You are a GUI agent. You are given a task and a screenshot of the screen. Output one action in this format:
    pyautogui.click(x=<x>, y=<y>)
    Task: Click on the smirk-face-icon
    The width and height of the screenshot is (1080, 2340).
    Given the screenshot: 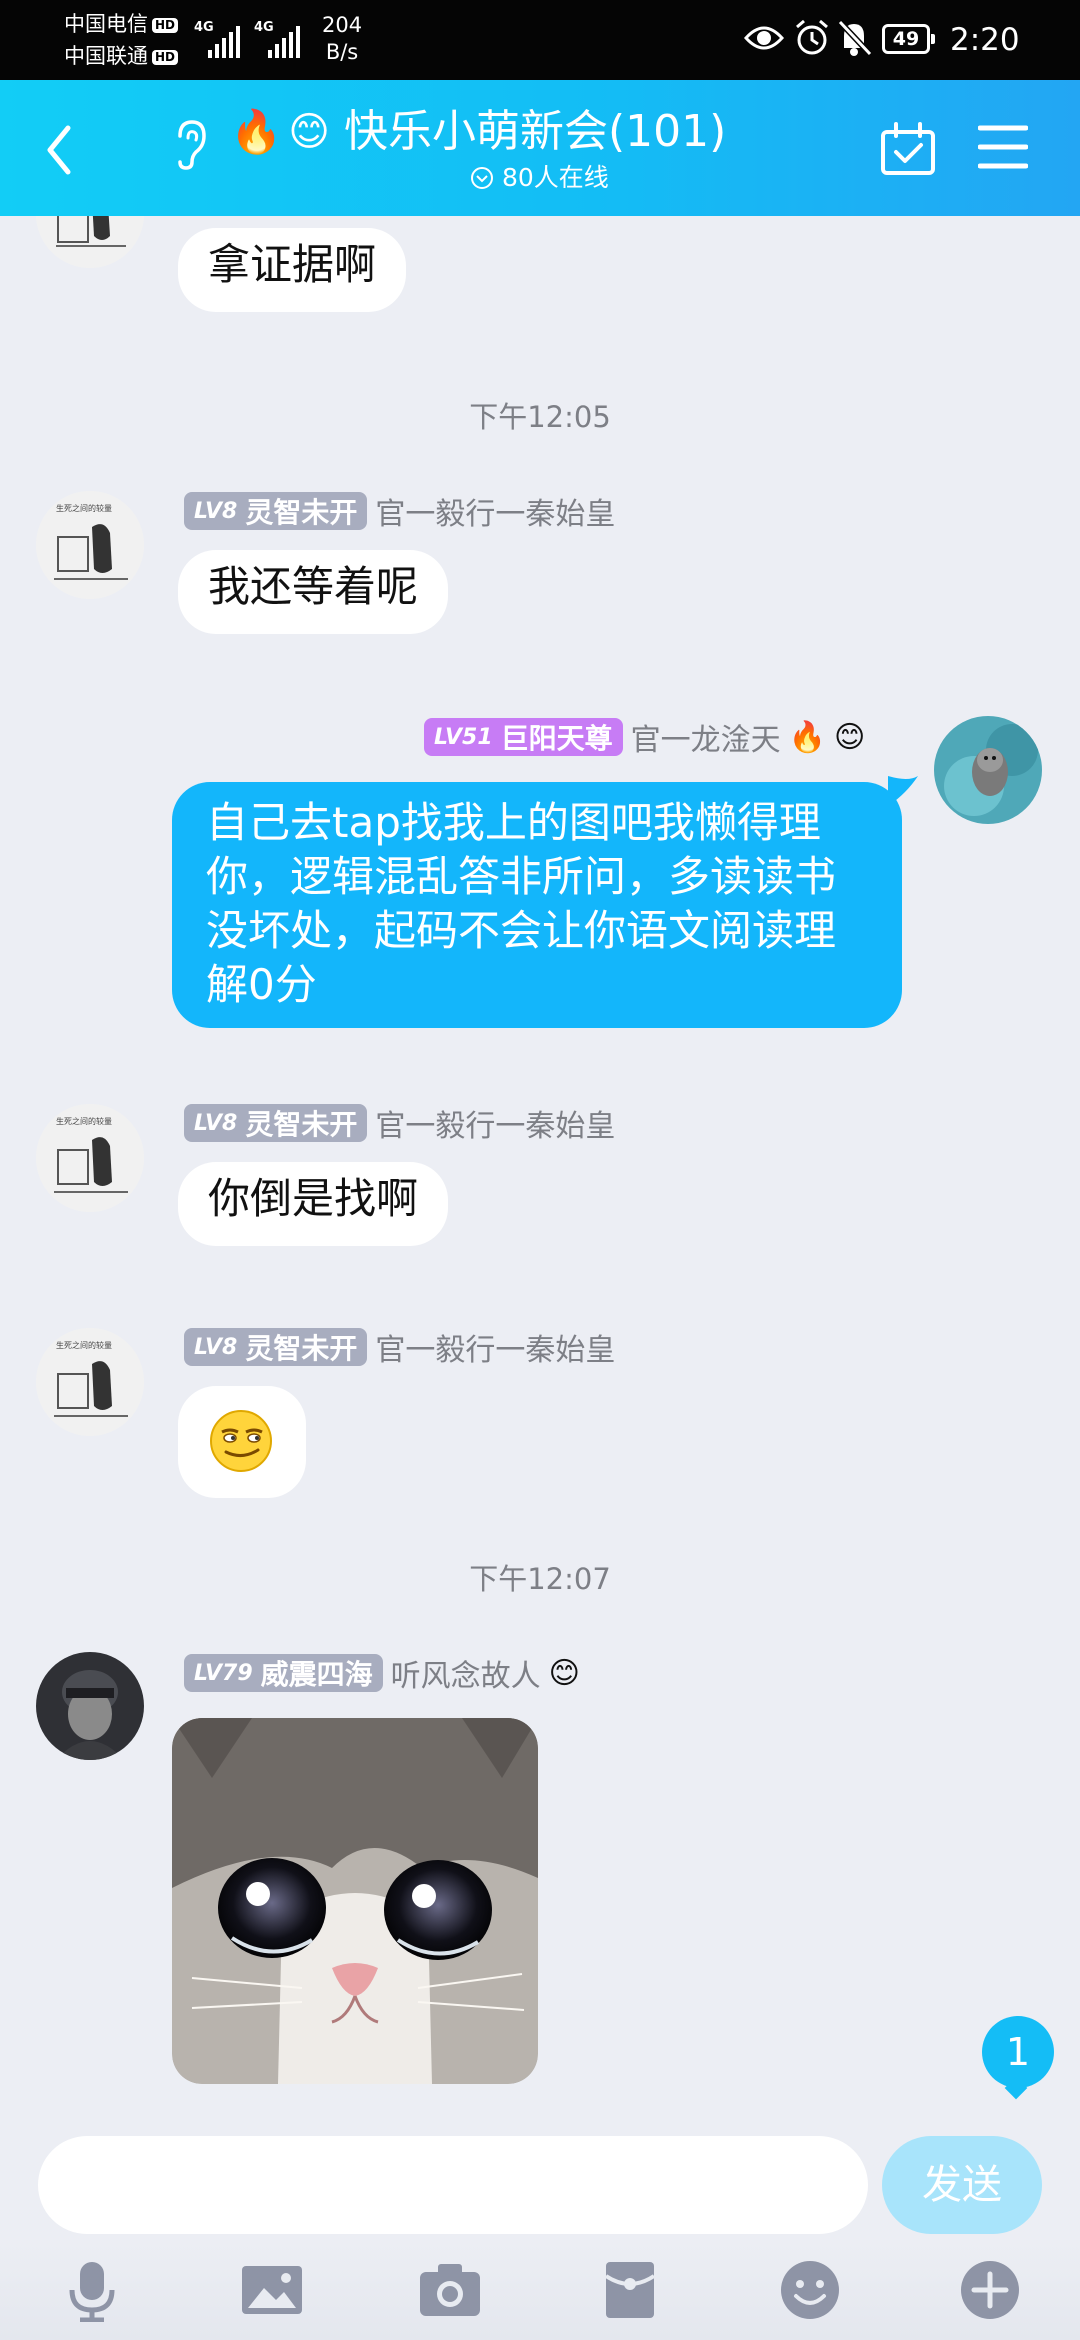 What is the action you would take?
    pyautogui.click(x=241, y=1441)
    